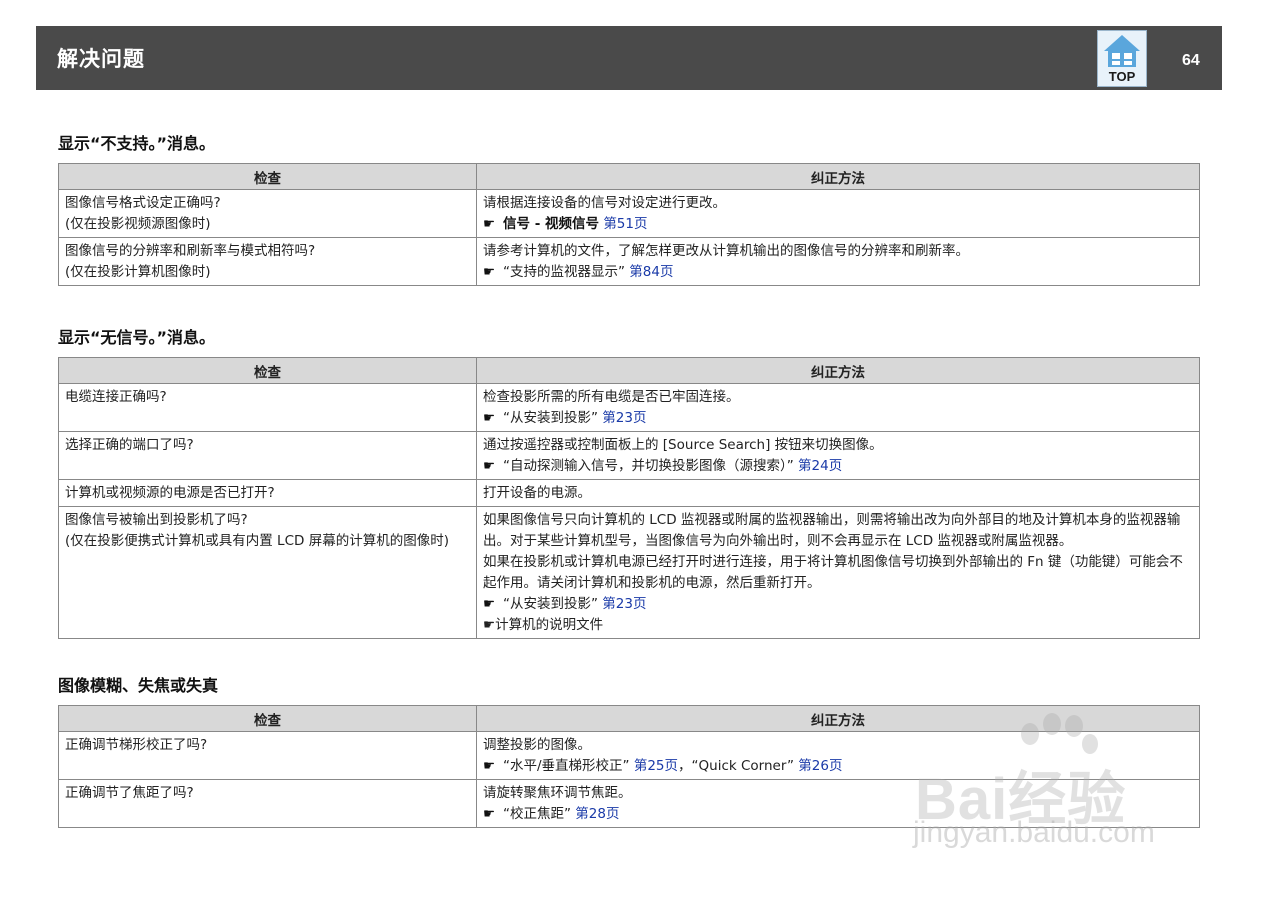 The image size is (1280, 905). I want to click on fix-text: 通过按遥控器或控制面板上的 [Source Search] 按钮来切换图像。, so click(683, 445).